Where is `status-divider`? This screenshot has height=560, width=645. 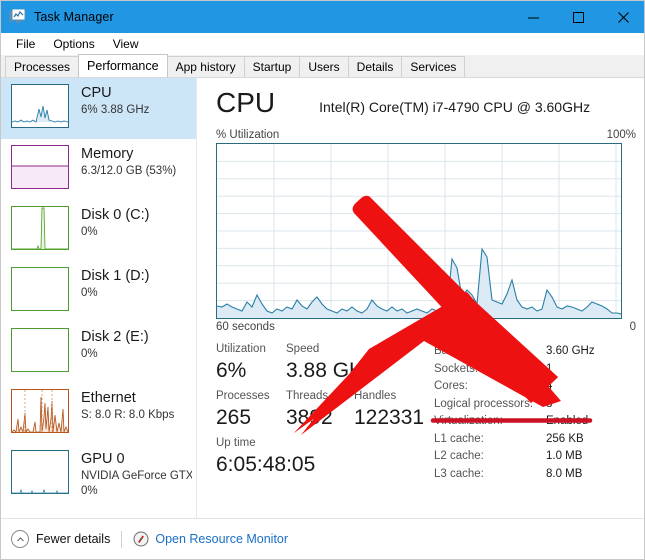 status-divider is located at coordinates (122, 539).